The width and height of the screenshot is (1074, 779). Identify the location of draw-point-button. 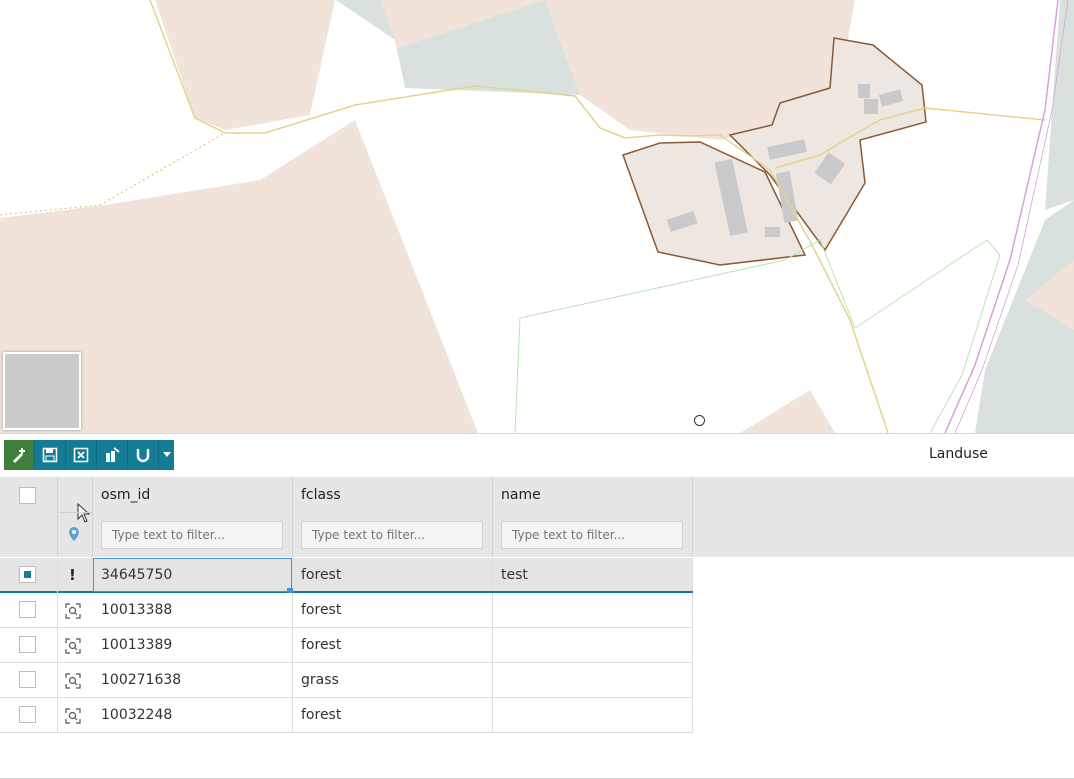
(19, 455).